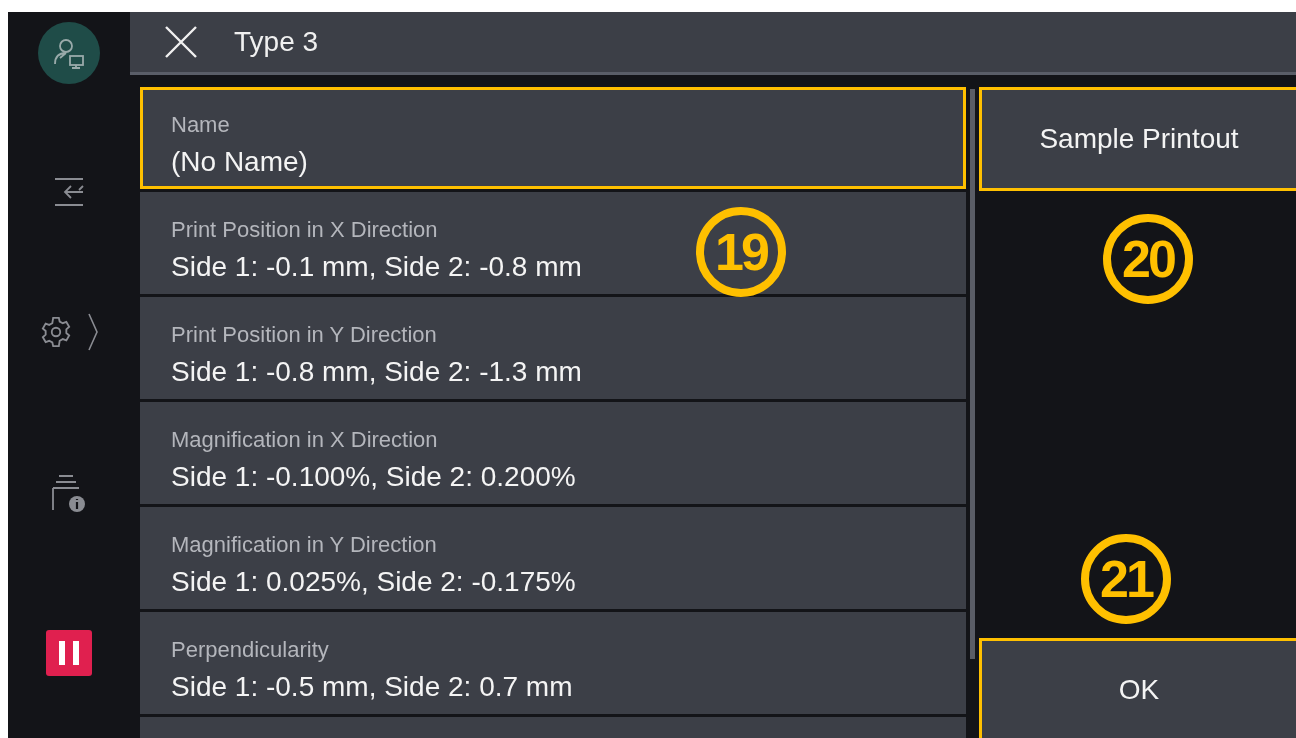 The width and height of the screenshot is (1296, 738). Describe the element at coordinates (93, 332) in the screenshot. I see `chevron-right-icon` at that location.